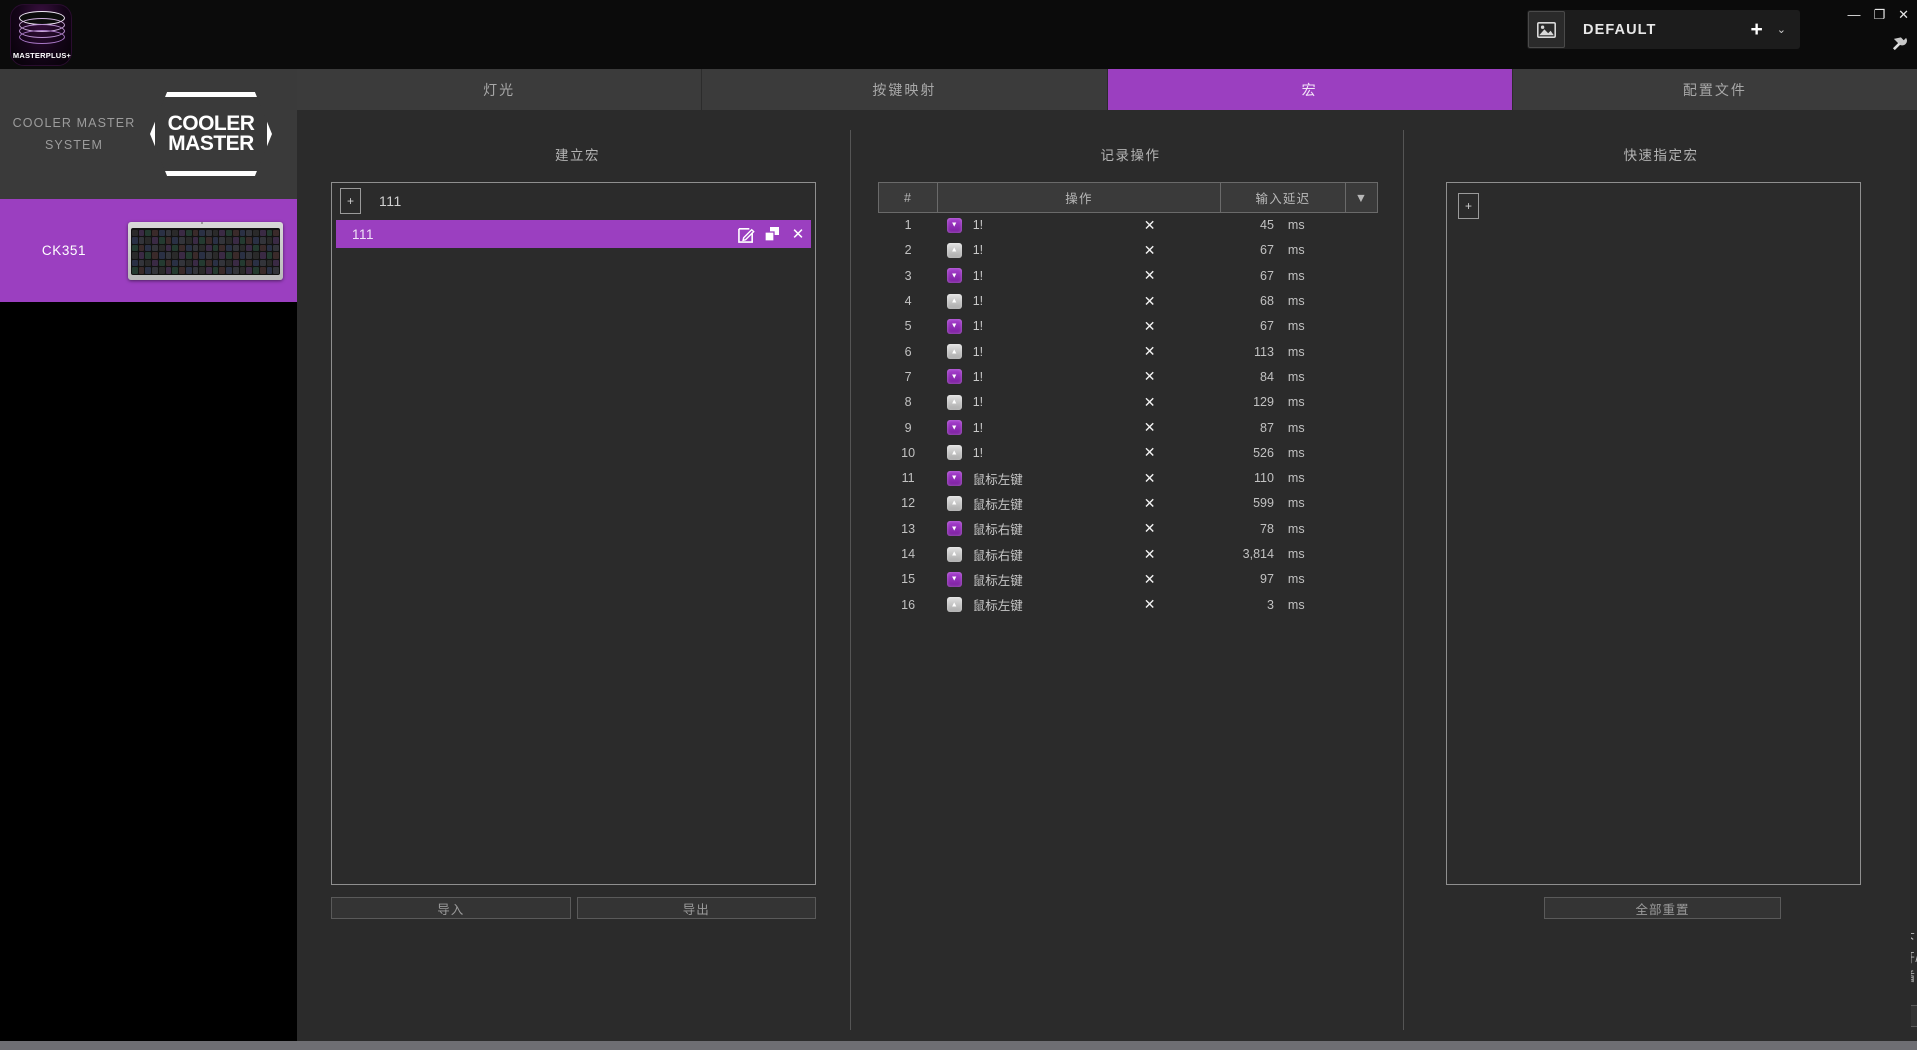 The height and width of the screenshot is (1050, 1917). I want to click on table-row: 12 ▲ 鼠标左键 ✕ 599 ms, so click(1128, 503).